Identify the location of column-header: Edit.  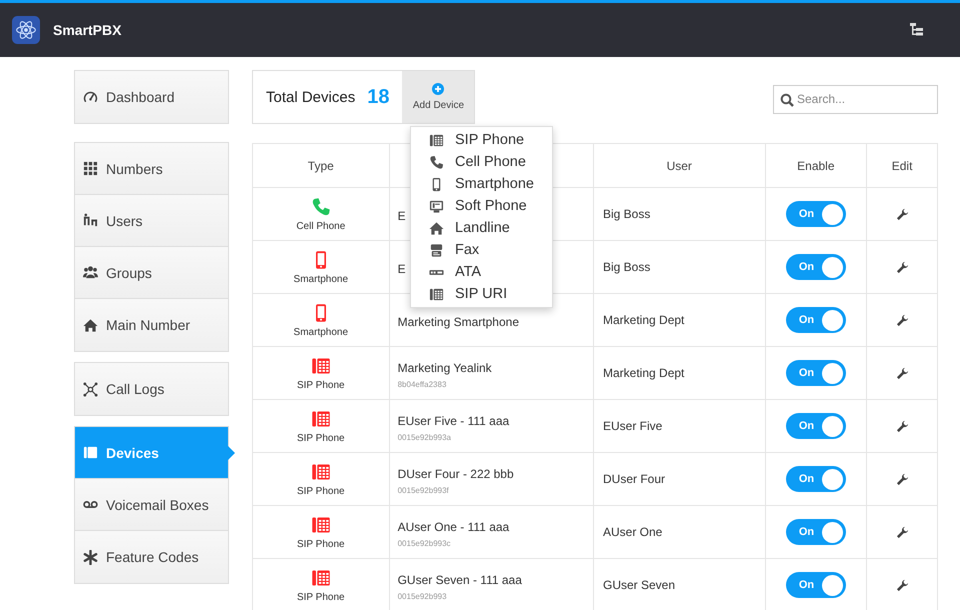
(902, 166).